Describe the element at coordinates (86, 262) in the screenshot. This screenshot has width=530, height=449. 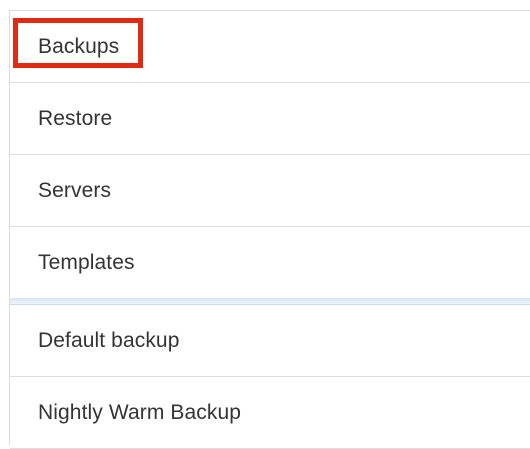
I see `menu-item-label: Templates` at that location.